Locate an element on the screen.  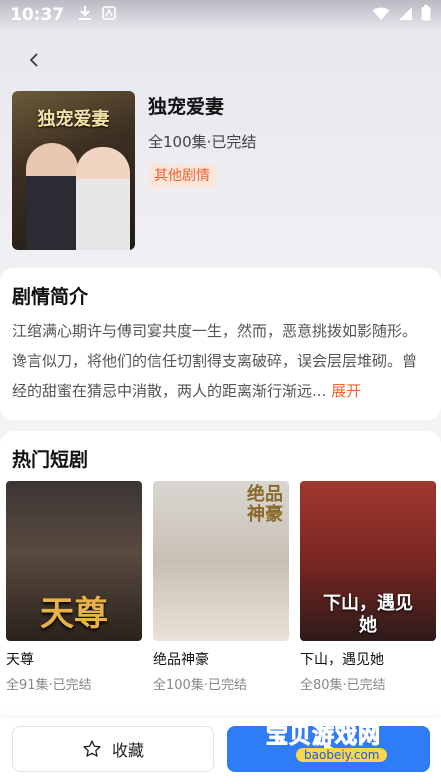
drama-poster: 独宠爱妻 is located at coordinates (73, 170).